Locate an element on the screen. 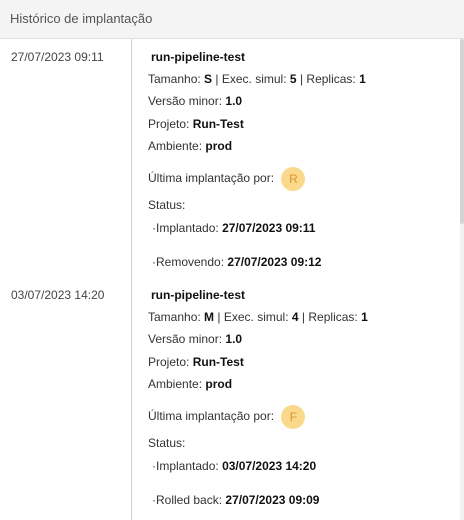 The width and height of the screenshot is (464, 520). status-item-time: 27/07/2023 09:11 is located at coordinates (269, 228).